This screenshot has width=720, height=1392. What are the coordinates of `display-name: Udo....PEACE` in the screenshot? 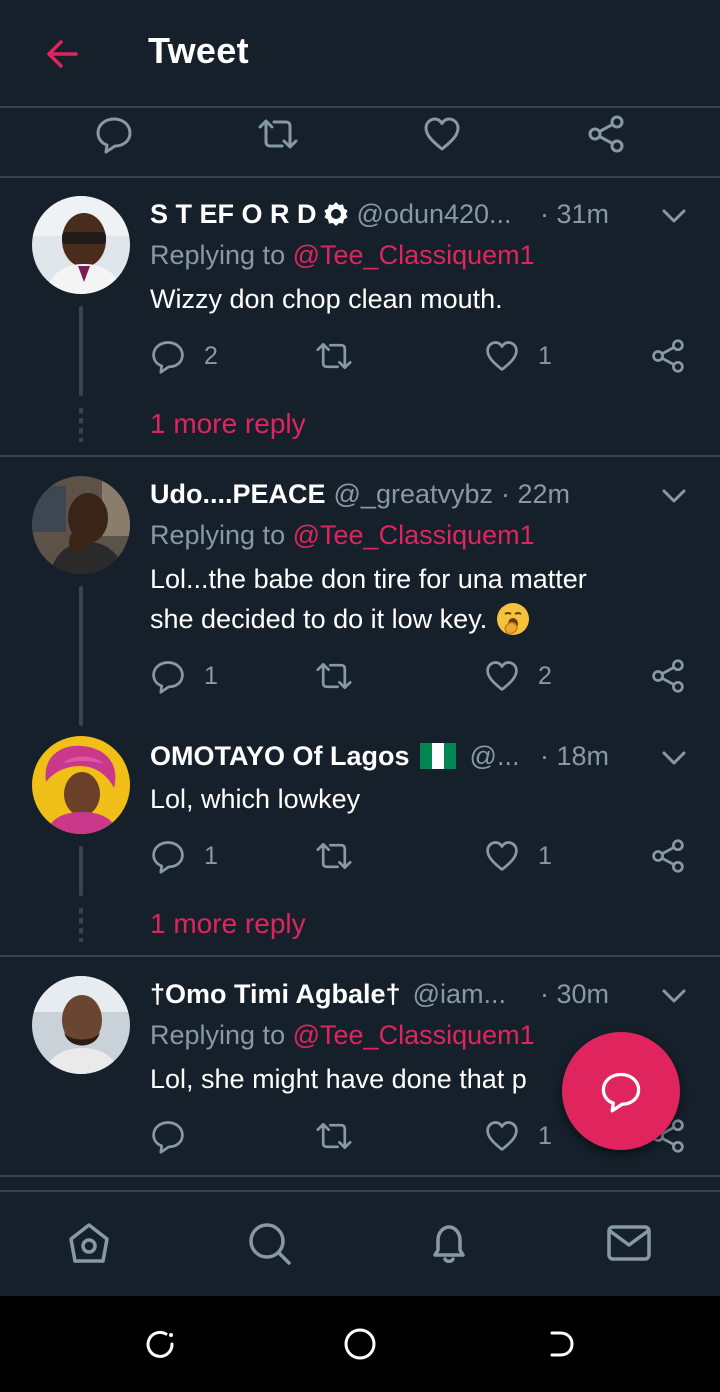 It's located at (238, 494).